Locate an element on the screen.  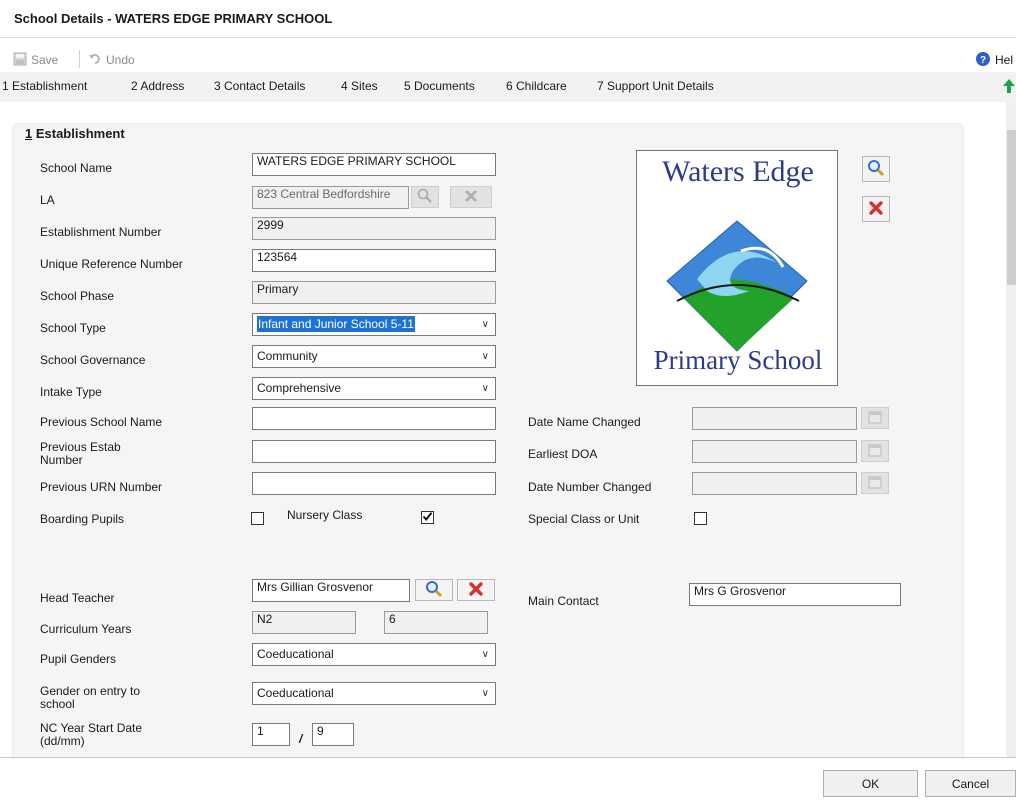
main-contact-label: Main Contact is located at coordinates (563, 601).